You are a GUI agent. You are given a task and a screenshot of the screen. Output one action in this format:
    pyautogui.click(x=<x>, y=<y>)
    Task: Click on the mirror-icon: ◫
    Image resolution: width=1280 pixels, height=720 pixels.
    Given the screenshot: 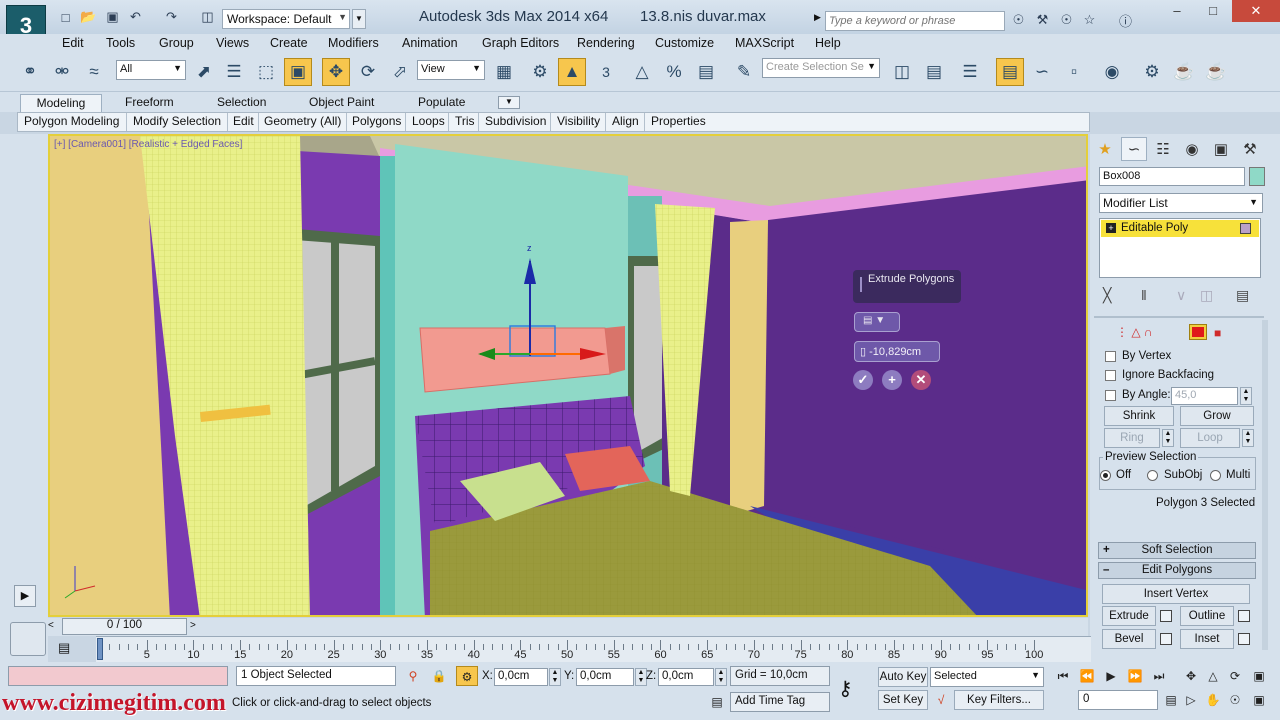 What is the action you would take?
    pyautogui.click(x=902, y=72)
    